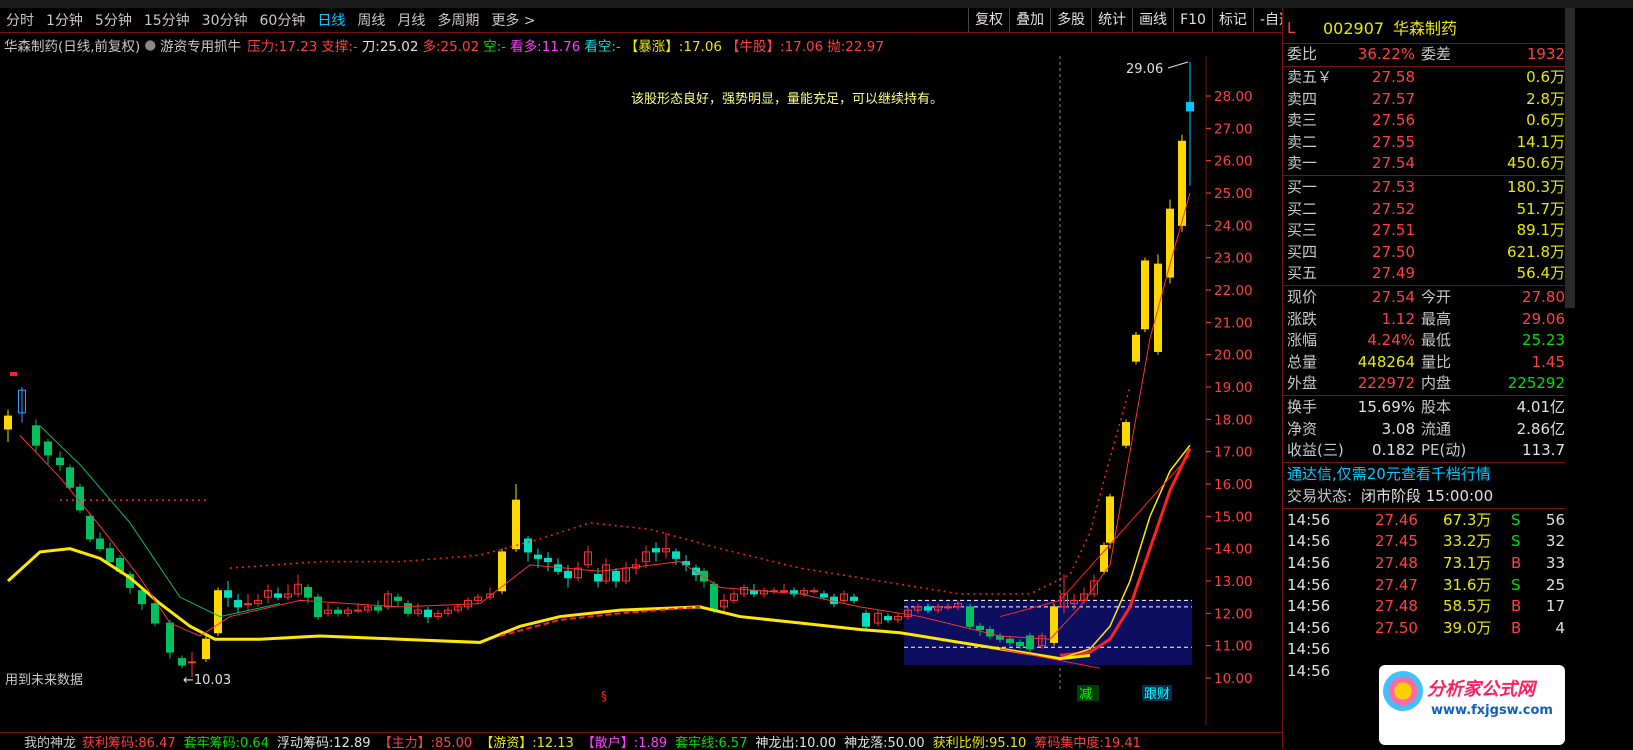 Image resolution: width=1633 pixels, height=750 pixels. What do you see at coordinates (1111, 20) in the screenshot?
I see `tool-button: 统计` at bounding box center [1111, 20].